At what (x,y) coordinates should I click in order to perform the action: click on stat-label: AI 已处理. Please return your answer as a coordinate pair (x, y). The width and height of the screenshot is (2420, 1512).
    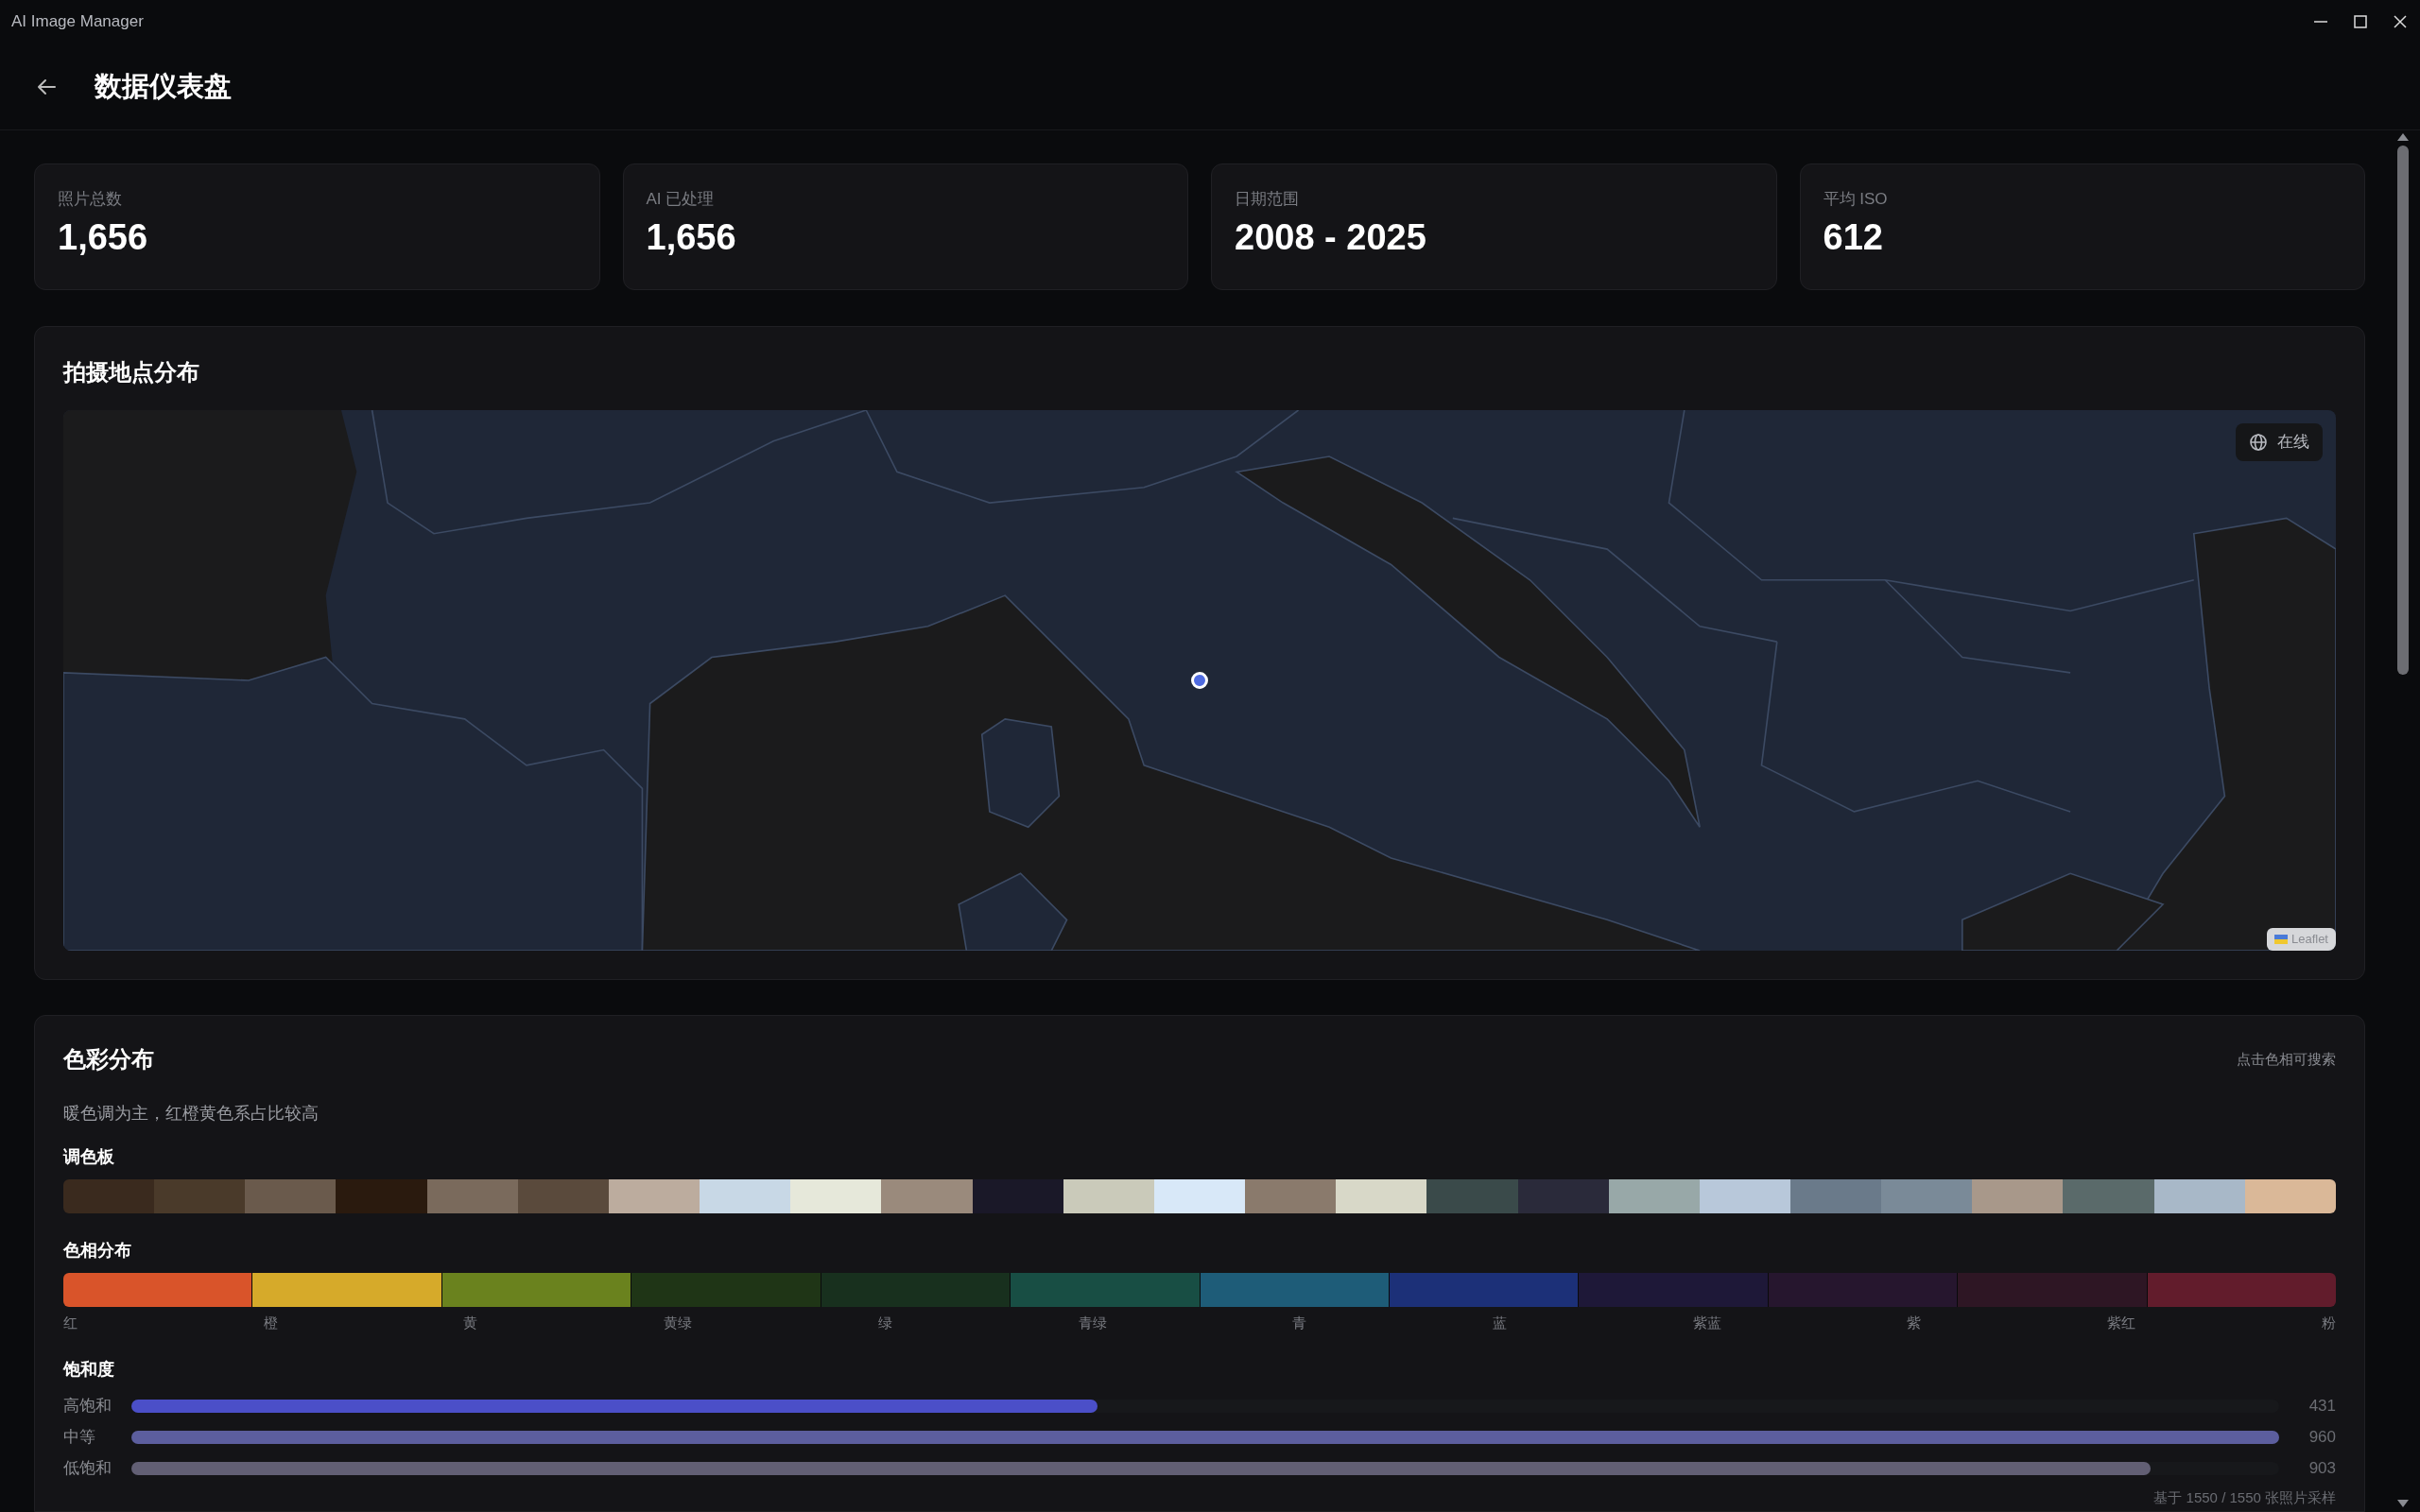
    Looking at the image, I should click on (681, 199).